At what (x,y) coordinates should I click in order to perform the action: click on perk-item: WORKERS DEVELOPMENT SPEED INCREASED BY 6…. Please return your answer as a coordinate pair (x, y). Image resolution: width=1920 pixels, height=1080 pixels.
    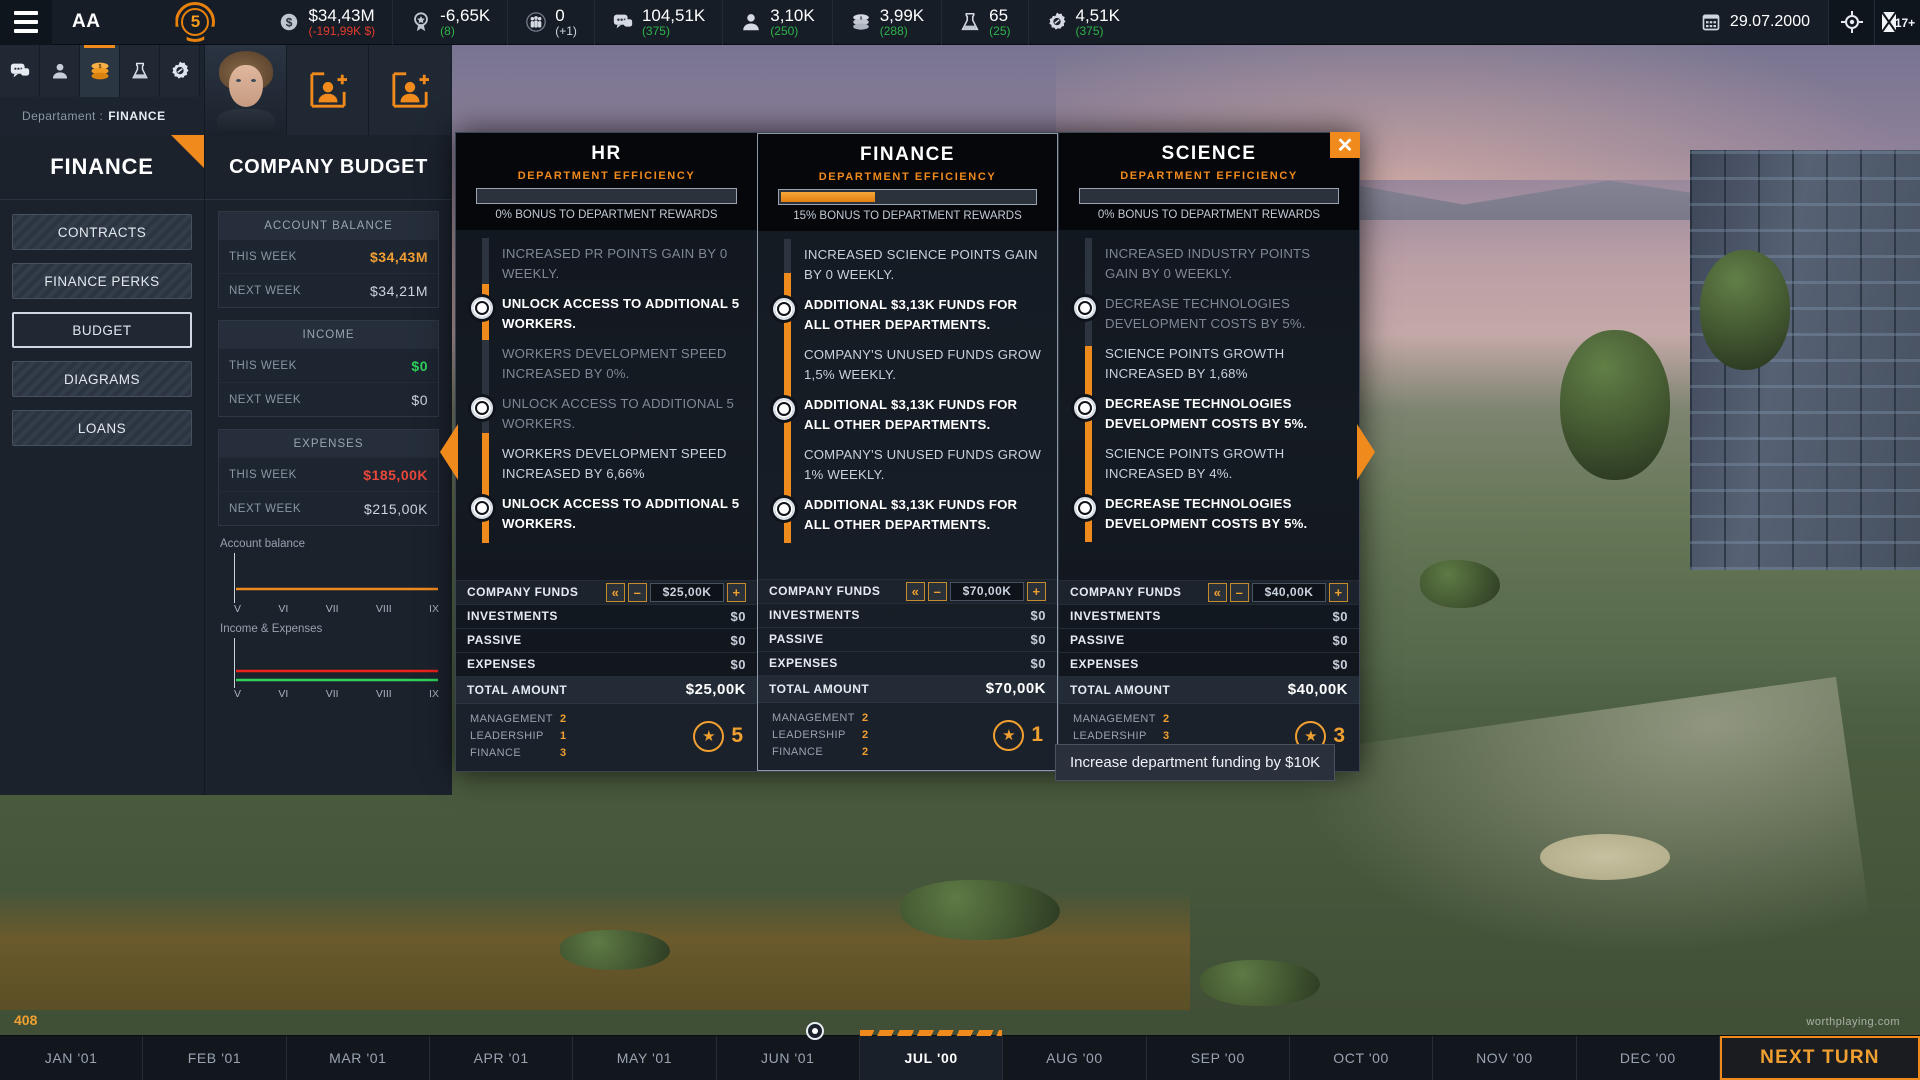
    Looking at the image, I should click on (606, 469).